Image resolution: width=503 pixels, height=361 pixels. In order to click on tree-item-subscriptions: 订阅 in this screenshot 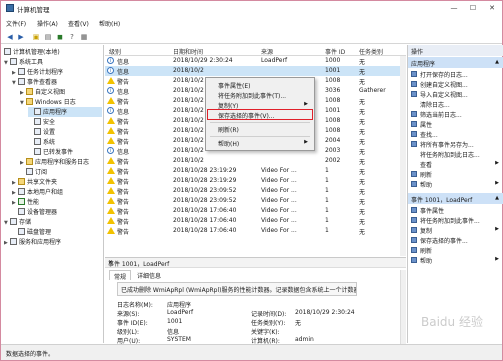, I will do `click(33, 172)`.